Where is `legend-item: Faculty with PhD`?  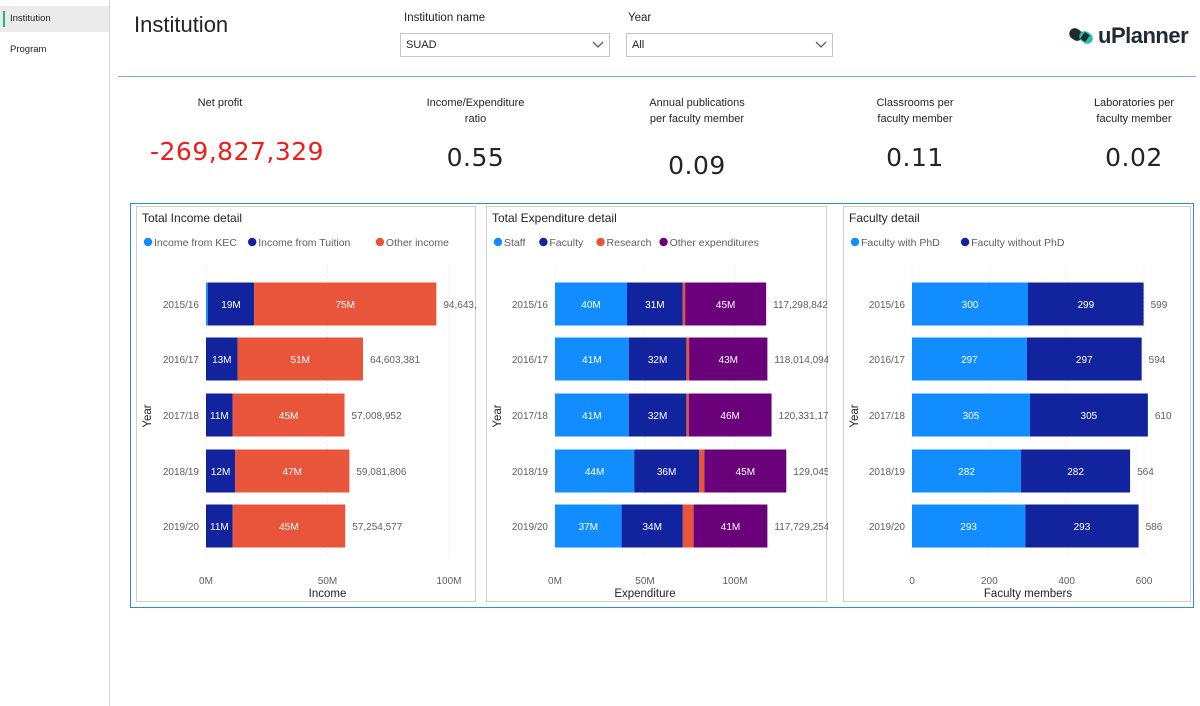 legend-item: Faculty with PhD is located at coordinates (900, 243).